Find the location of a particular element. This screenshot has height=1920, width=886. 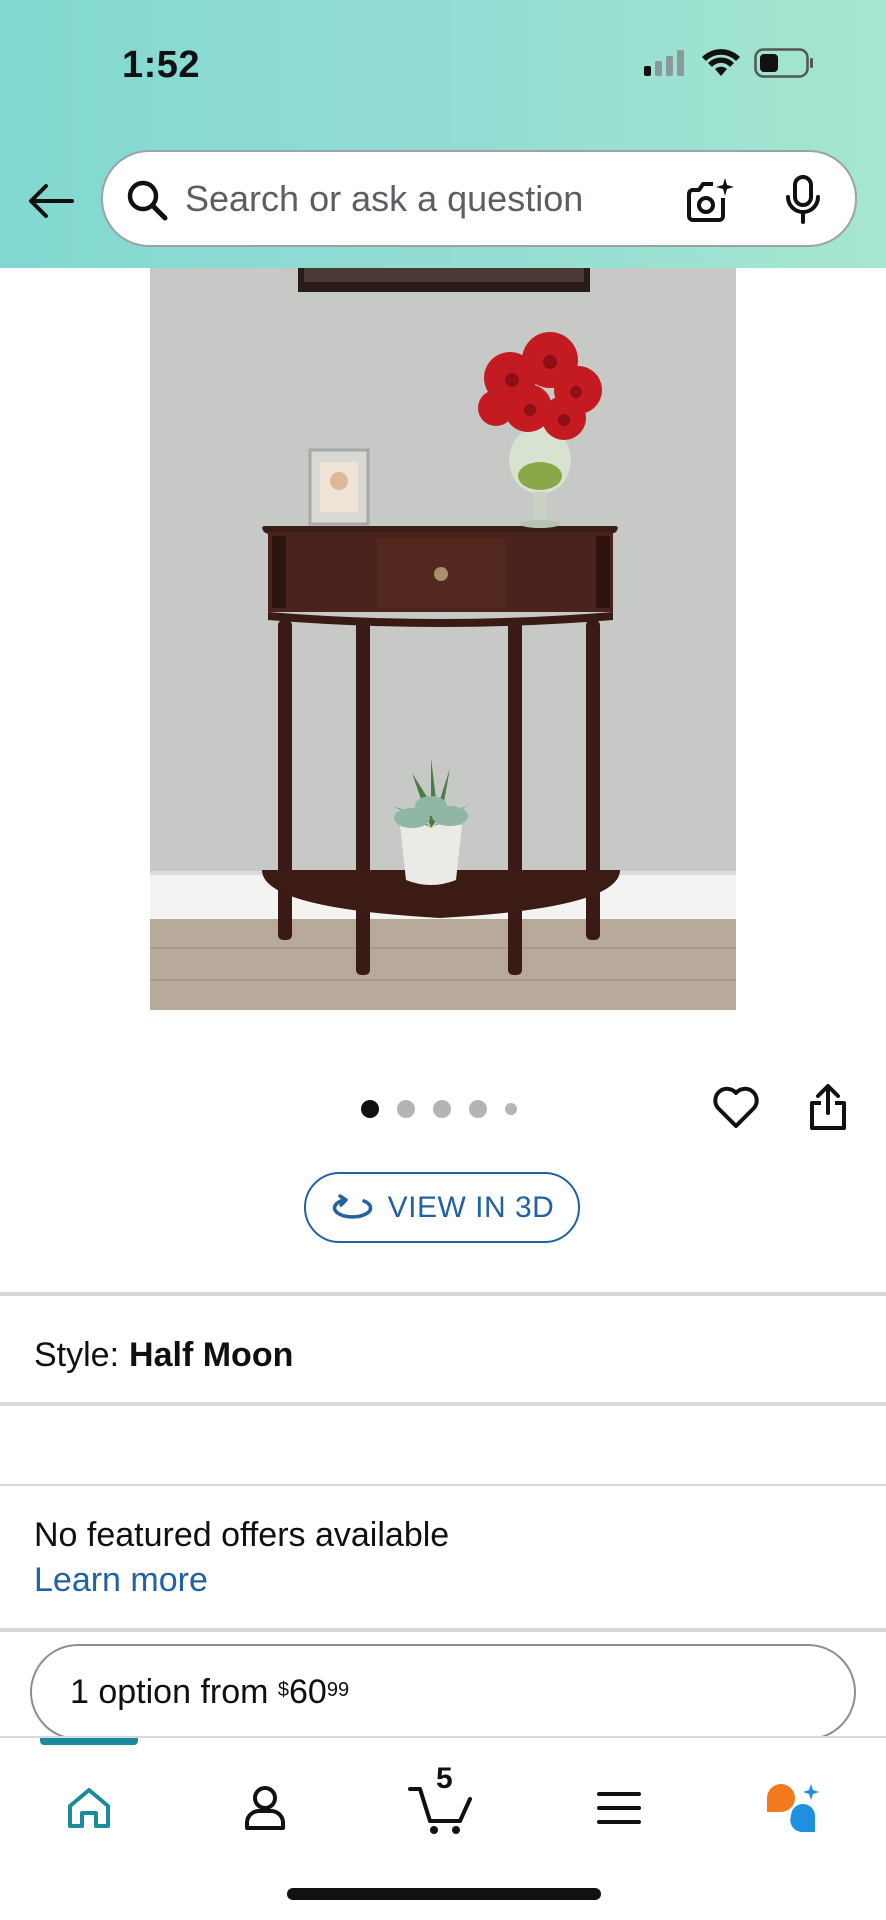

nav-assistant is located at coordinates (793, 1808).